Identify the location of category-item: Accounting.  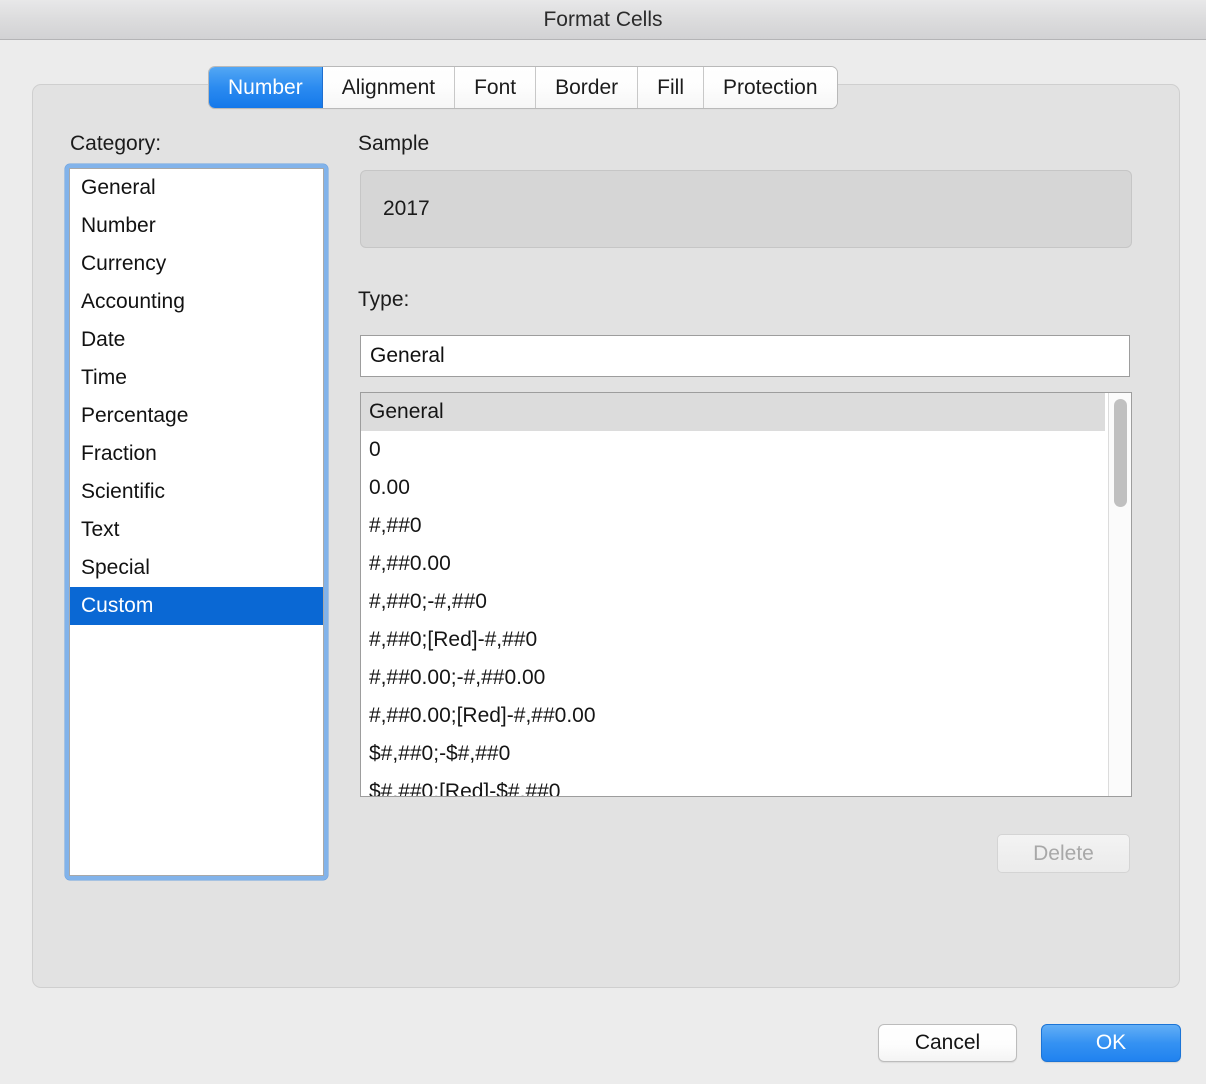
(196, 302).